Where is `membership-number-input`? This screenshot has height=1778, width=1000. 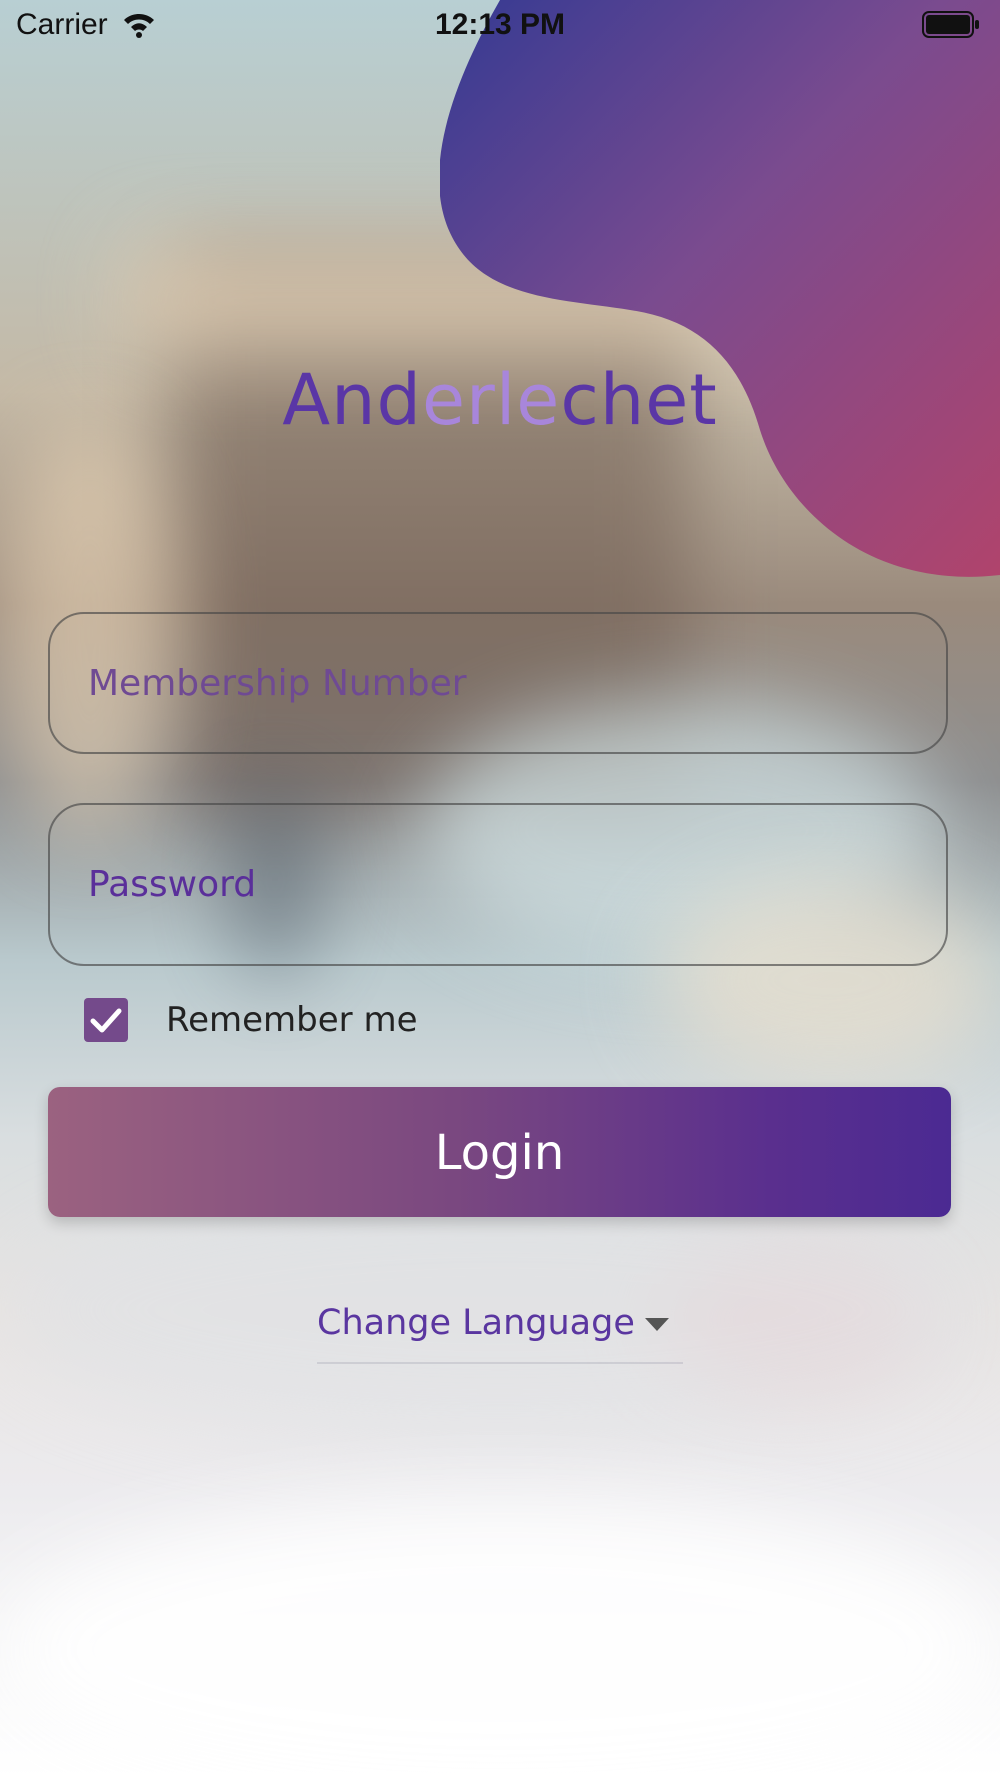 membership-number-input is located at coordinates (498, 683).